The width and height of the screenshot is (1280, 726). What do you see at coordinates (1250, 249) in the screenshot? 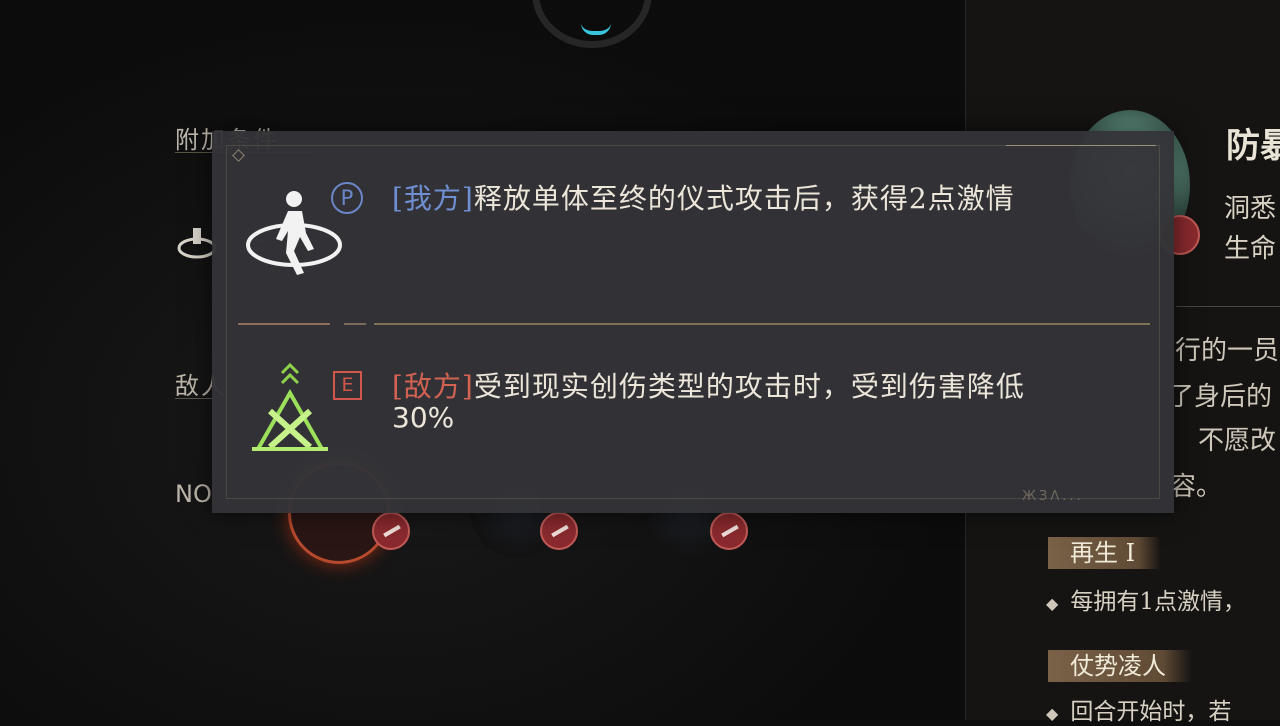
I see `character-sub-line-2: 生命` at bounding box center [1250, 249].